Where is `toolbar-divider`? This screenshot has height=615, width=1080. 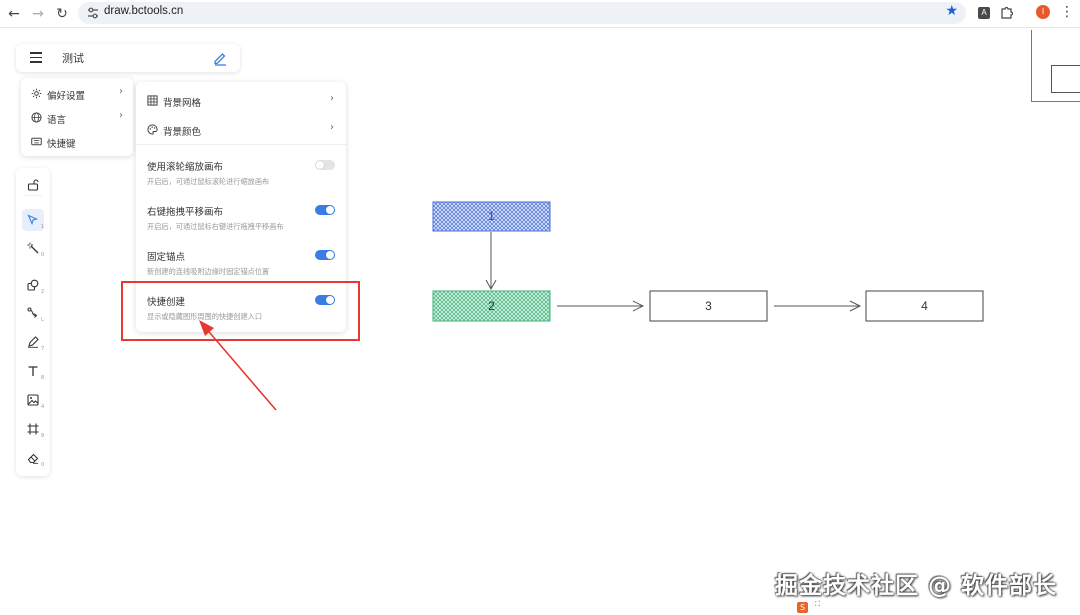
toolbar-divider is located at coordinates (33, 195).